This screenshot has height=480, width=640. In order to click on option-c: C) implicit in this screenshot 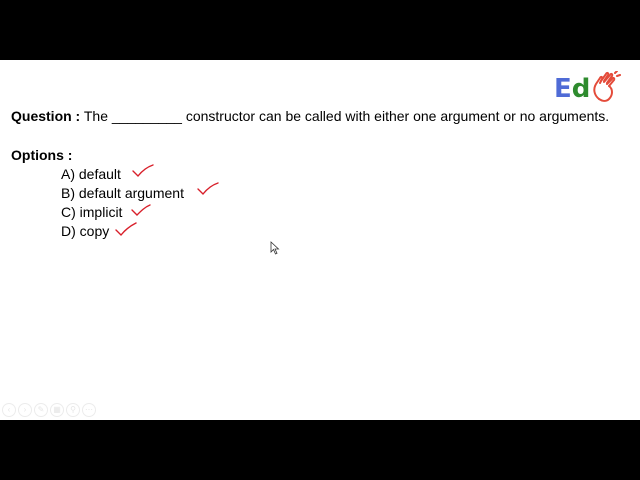, I will do `click(92, 212)`.